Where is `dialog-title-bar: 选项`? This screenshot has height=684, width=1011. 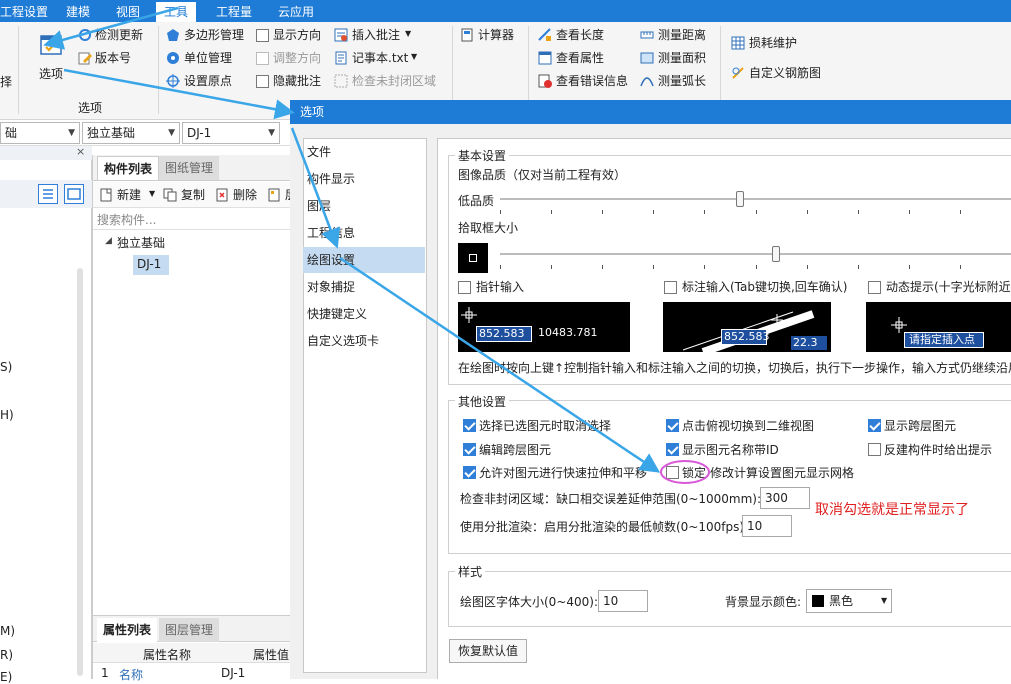
dialog-title-bar: 选项 is located at coordinates (650, 112).